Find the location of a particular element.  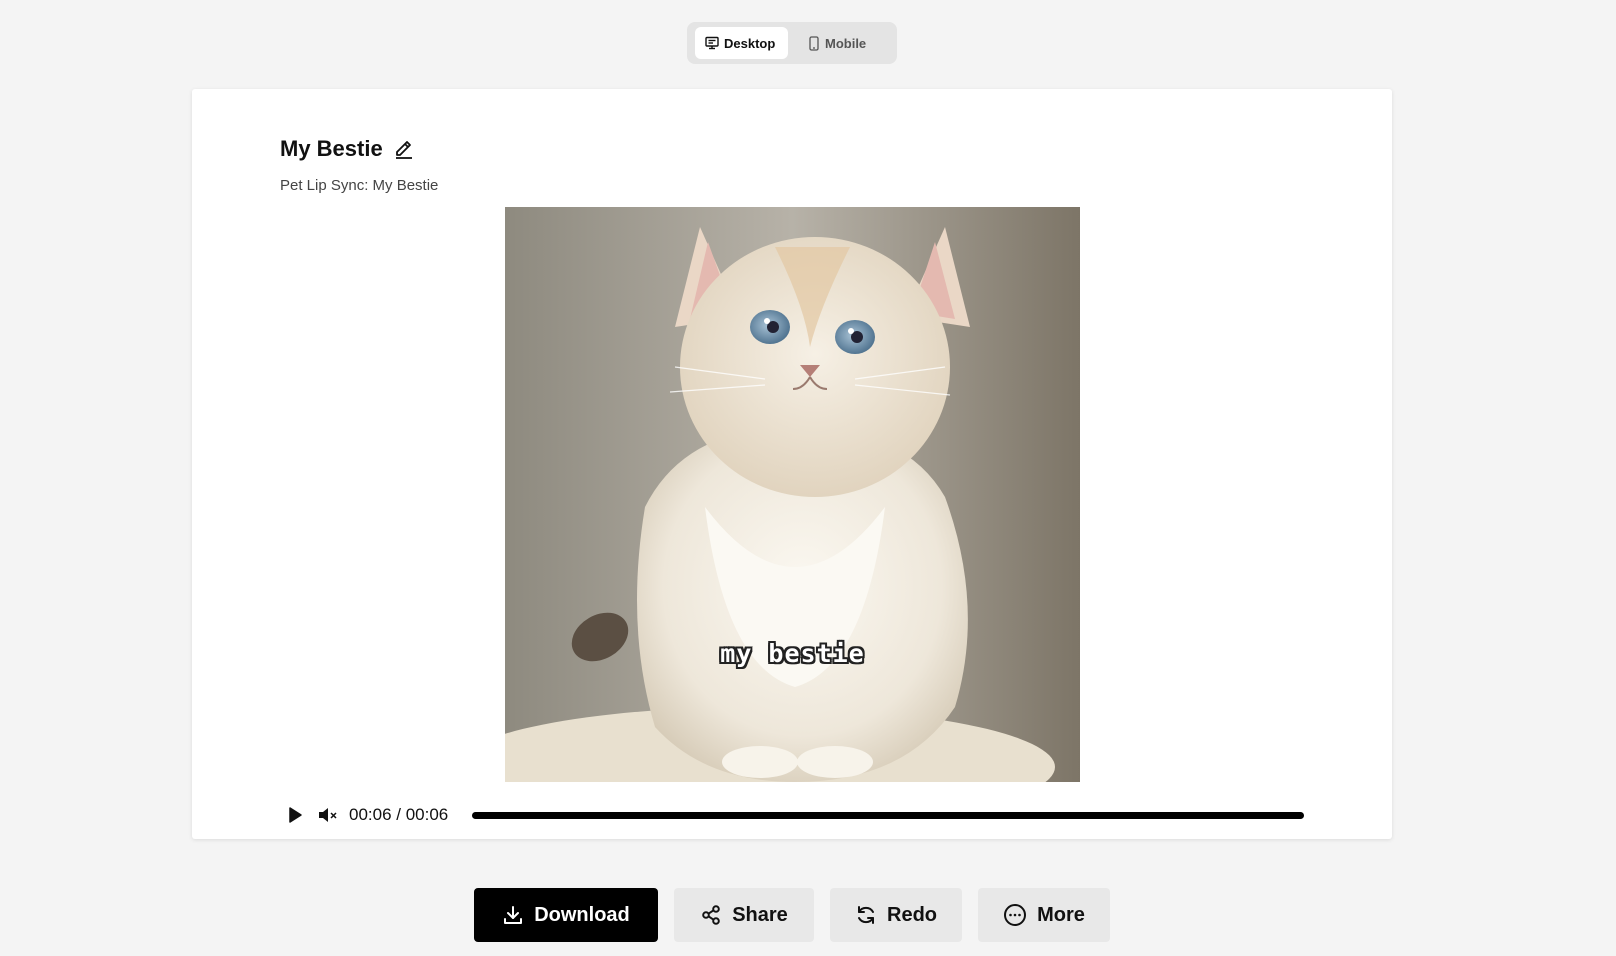

more-button: More is located at coordinates (1044, 915).